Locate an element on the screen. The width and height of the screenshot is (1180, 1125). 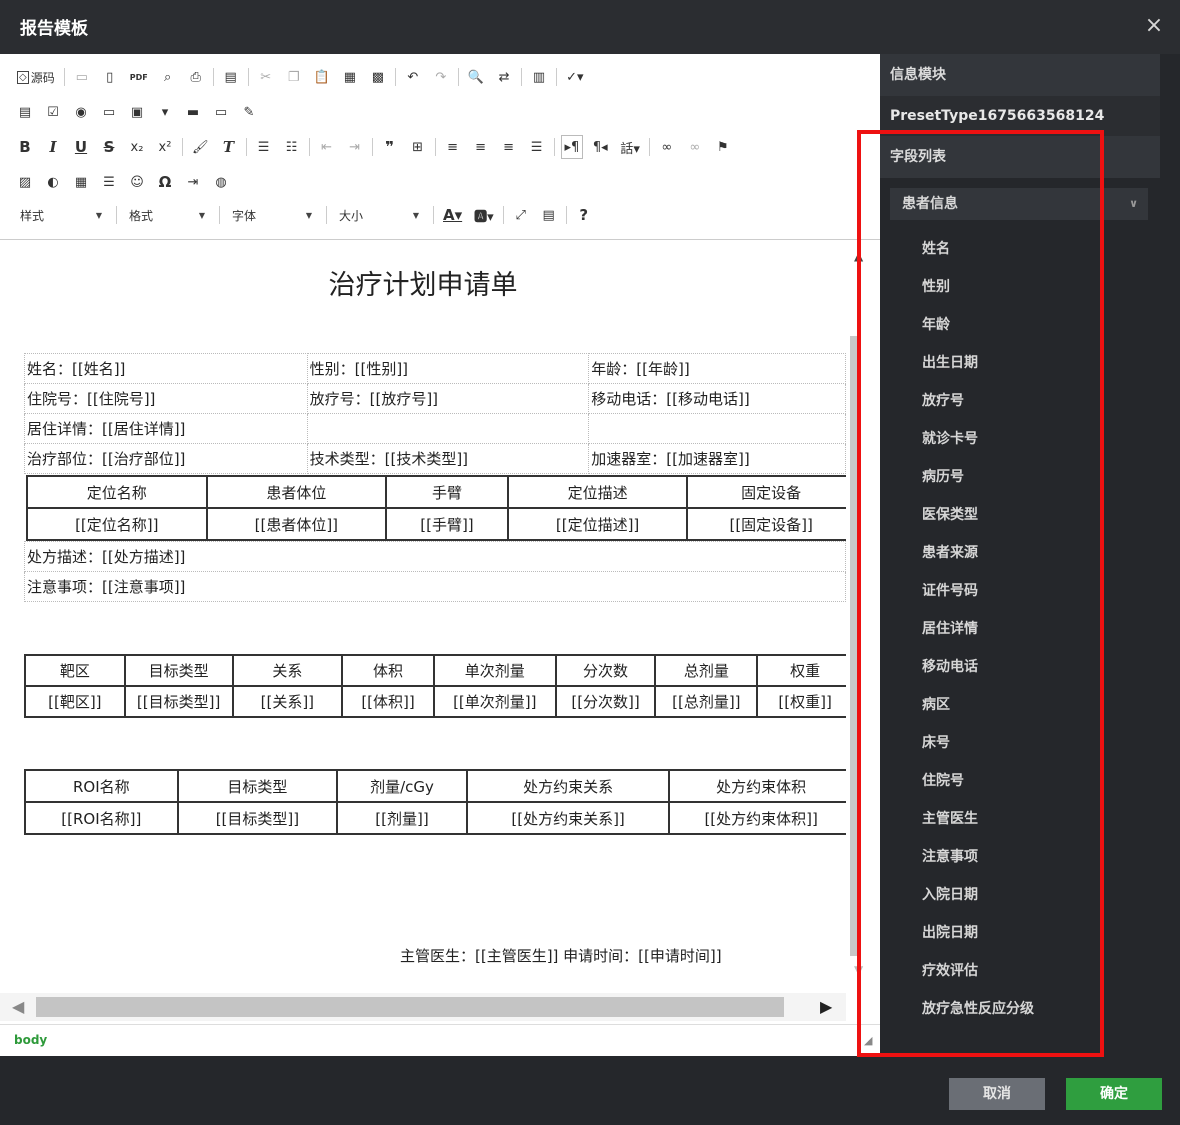
align-right-icon: ≡ is located at coordinates (509, 147).